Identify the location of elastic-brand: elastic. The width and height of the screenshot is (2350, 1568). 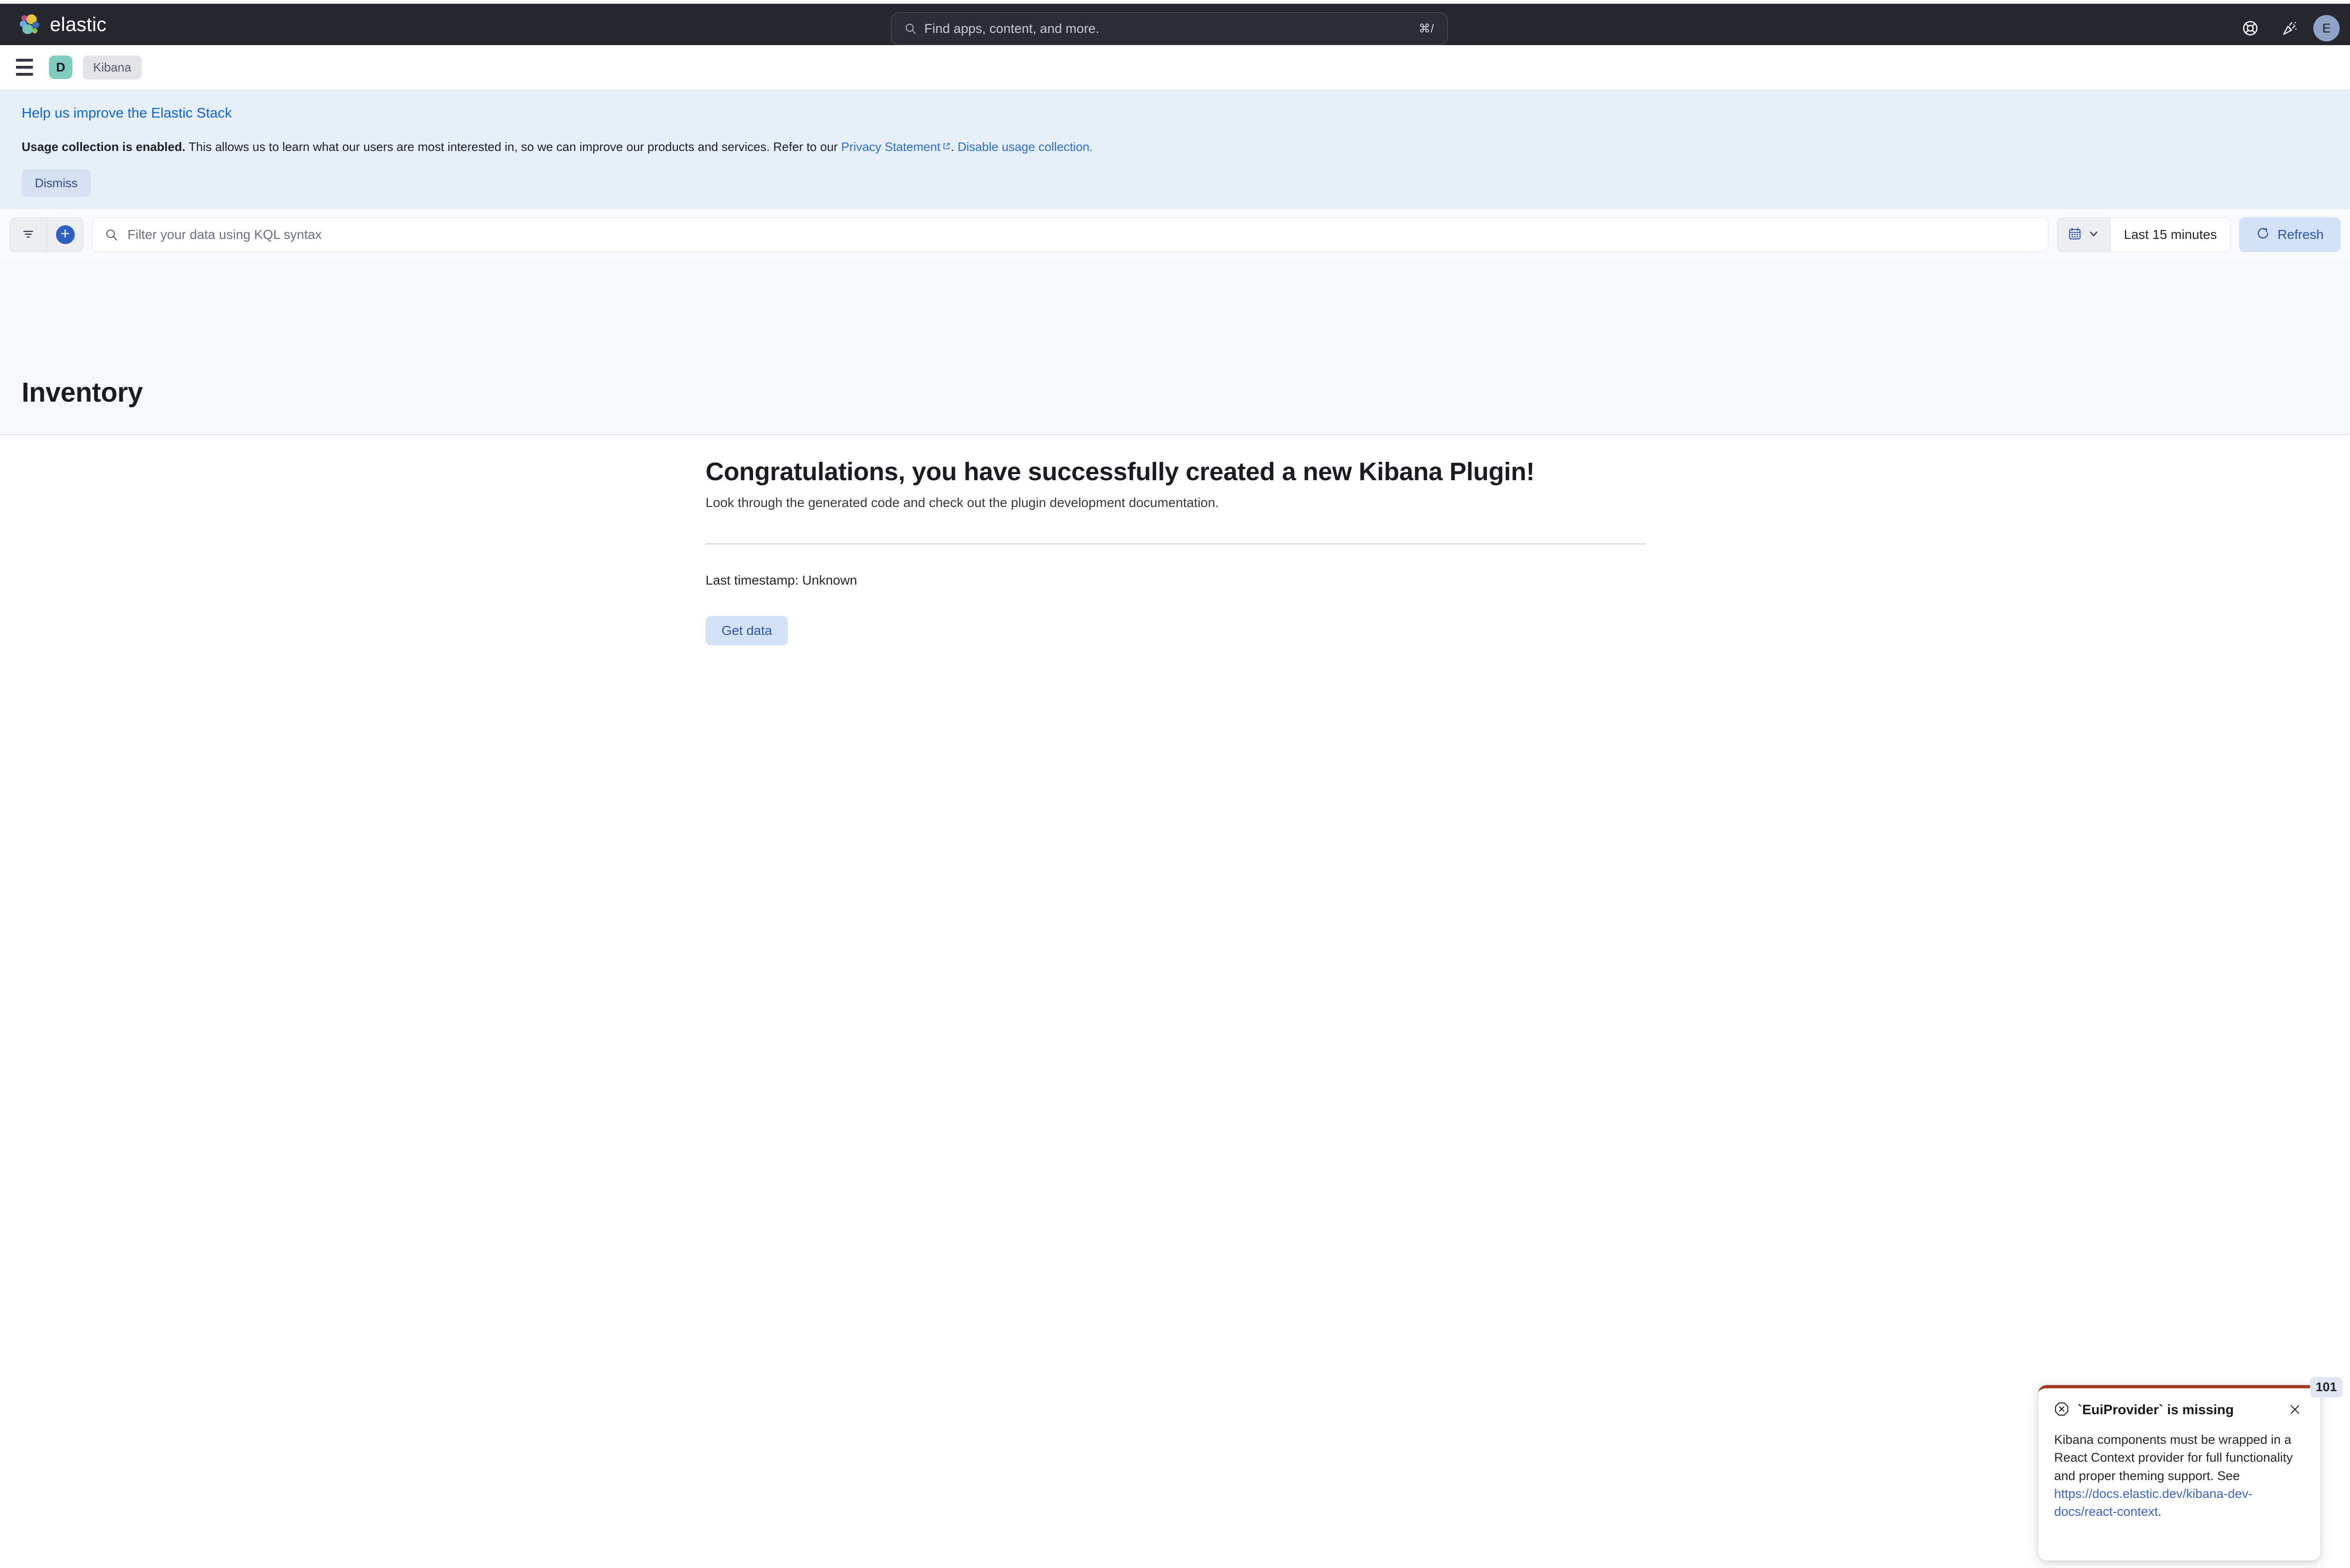
(61, 25).